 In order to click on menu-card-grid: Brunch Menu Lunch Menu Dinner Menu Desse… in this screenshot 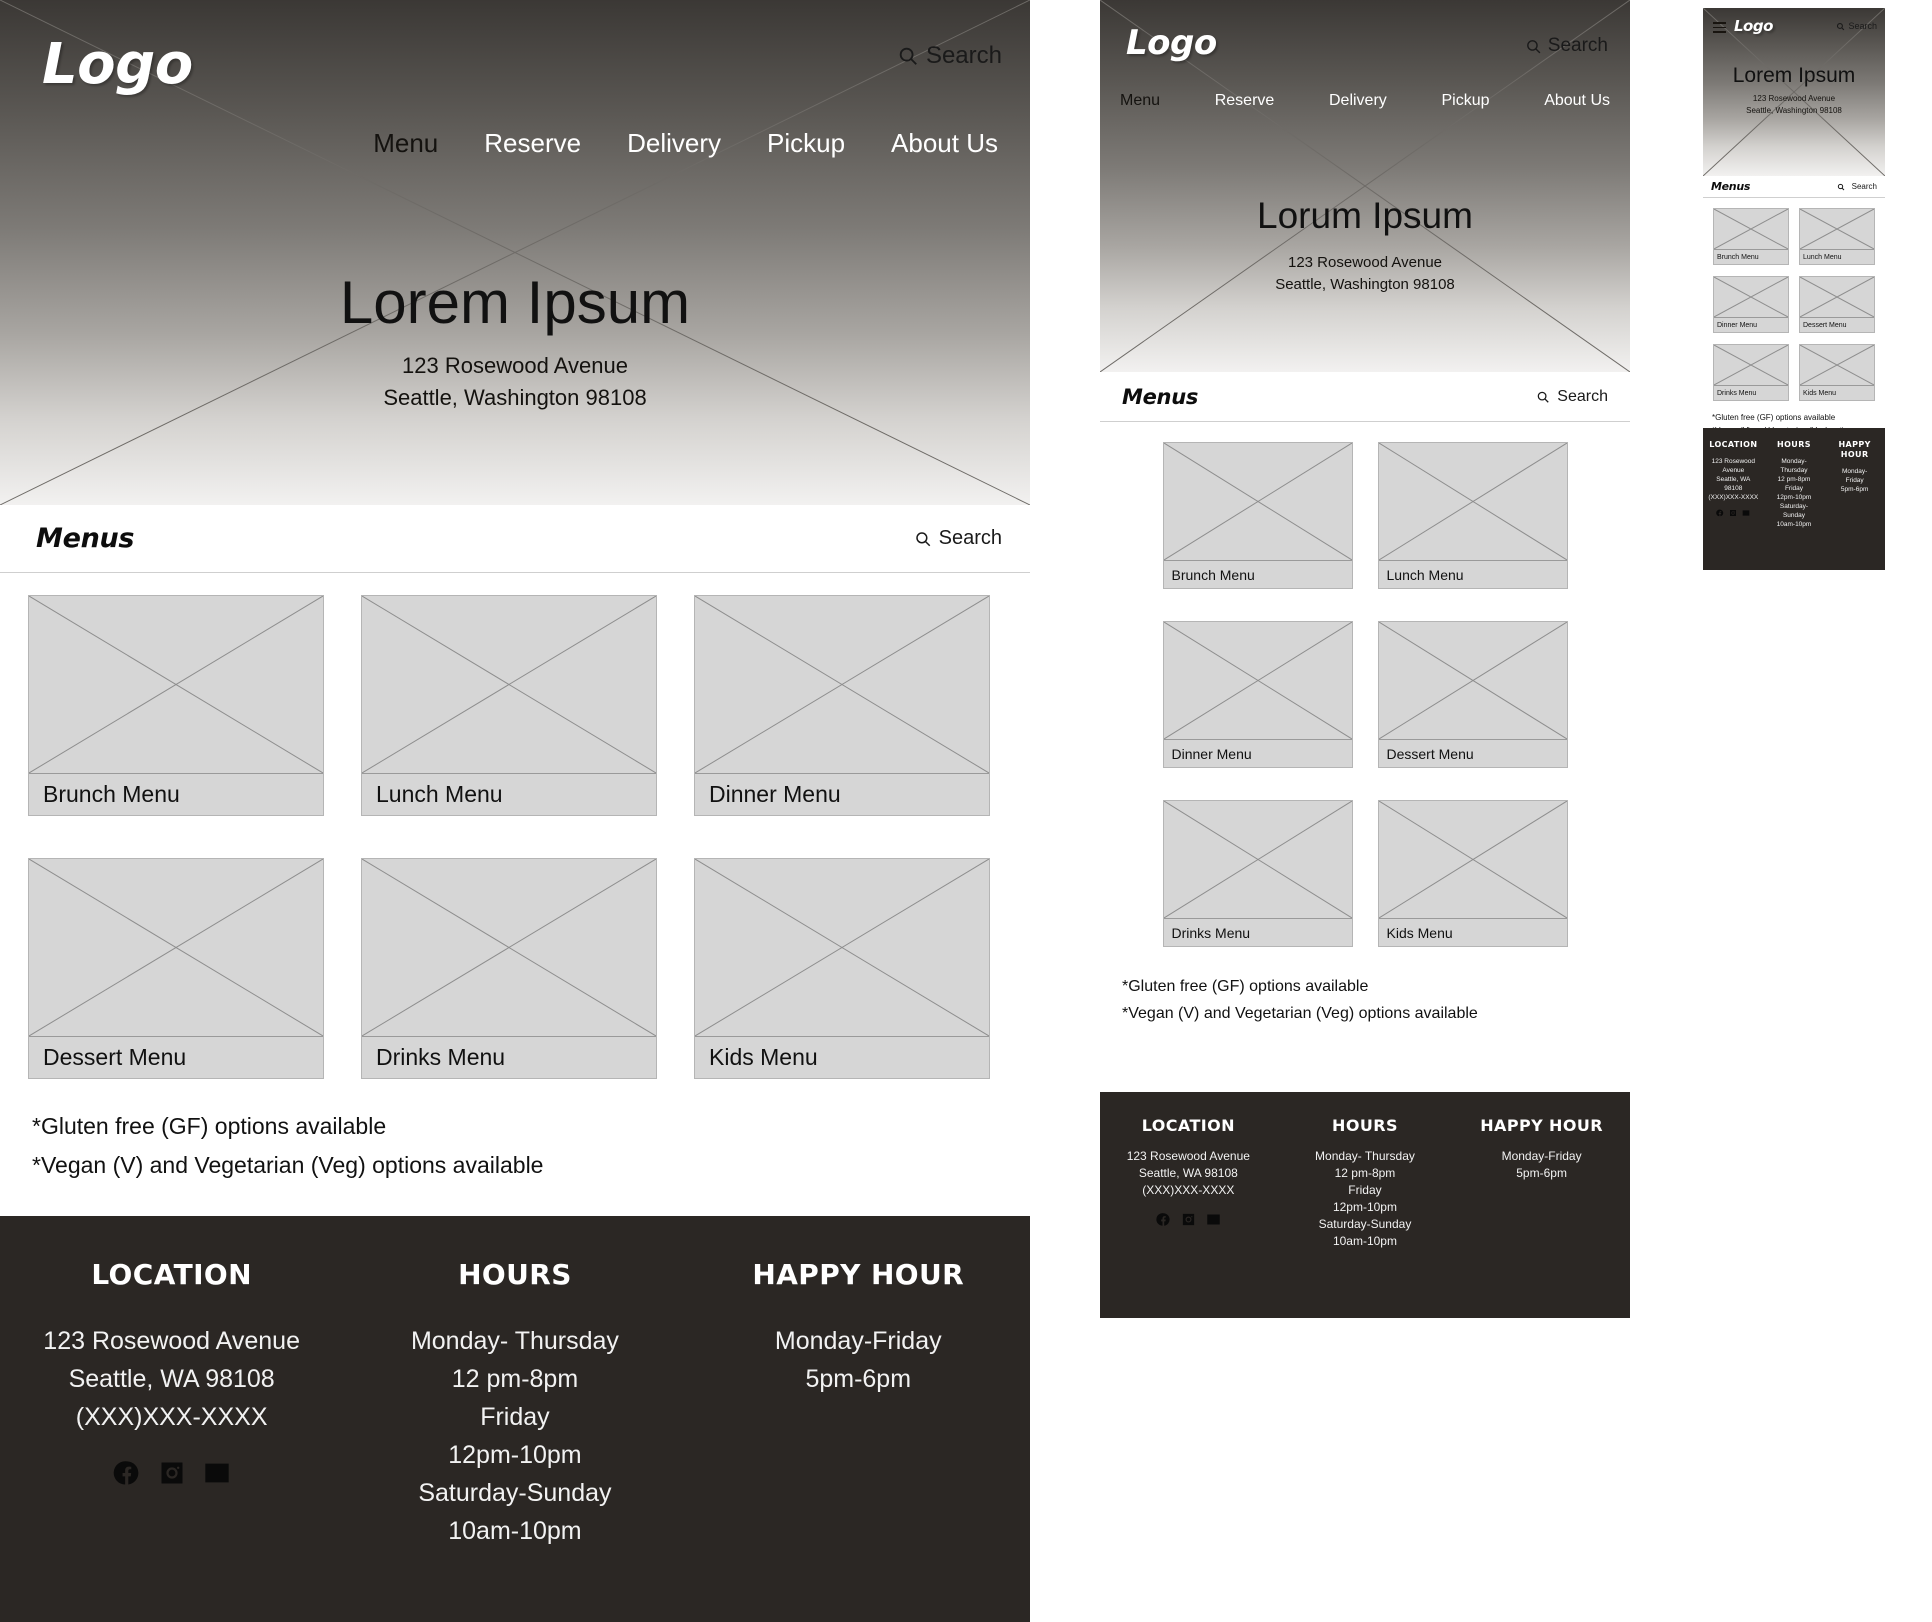, I will do `click(1365, 684)`.